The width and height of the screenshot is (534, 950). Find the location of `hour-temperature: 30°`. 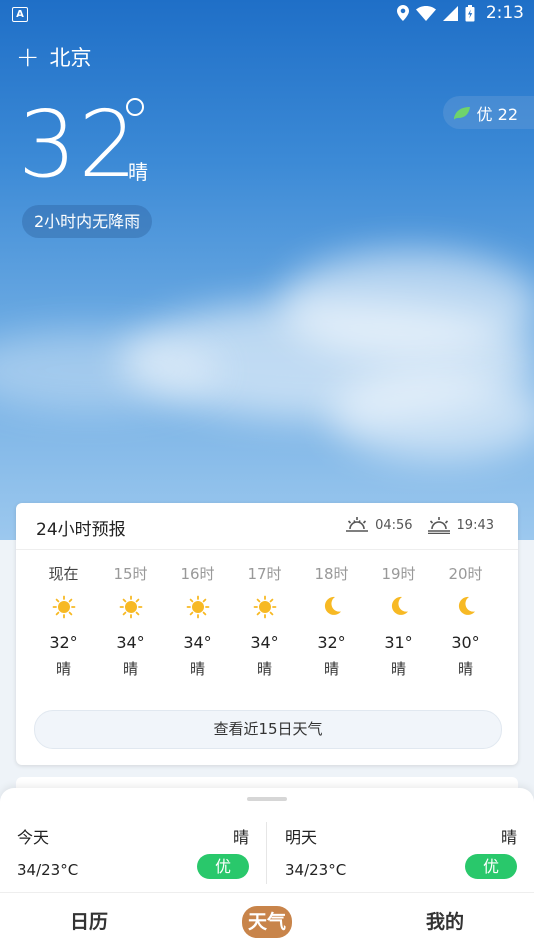

hour-temperature: 30° is located at coordinates (465, 642).